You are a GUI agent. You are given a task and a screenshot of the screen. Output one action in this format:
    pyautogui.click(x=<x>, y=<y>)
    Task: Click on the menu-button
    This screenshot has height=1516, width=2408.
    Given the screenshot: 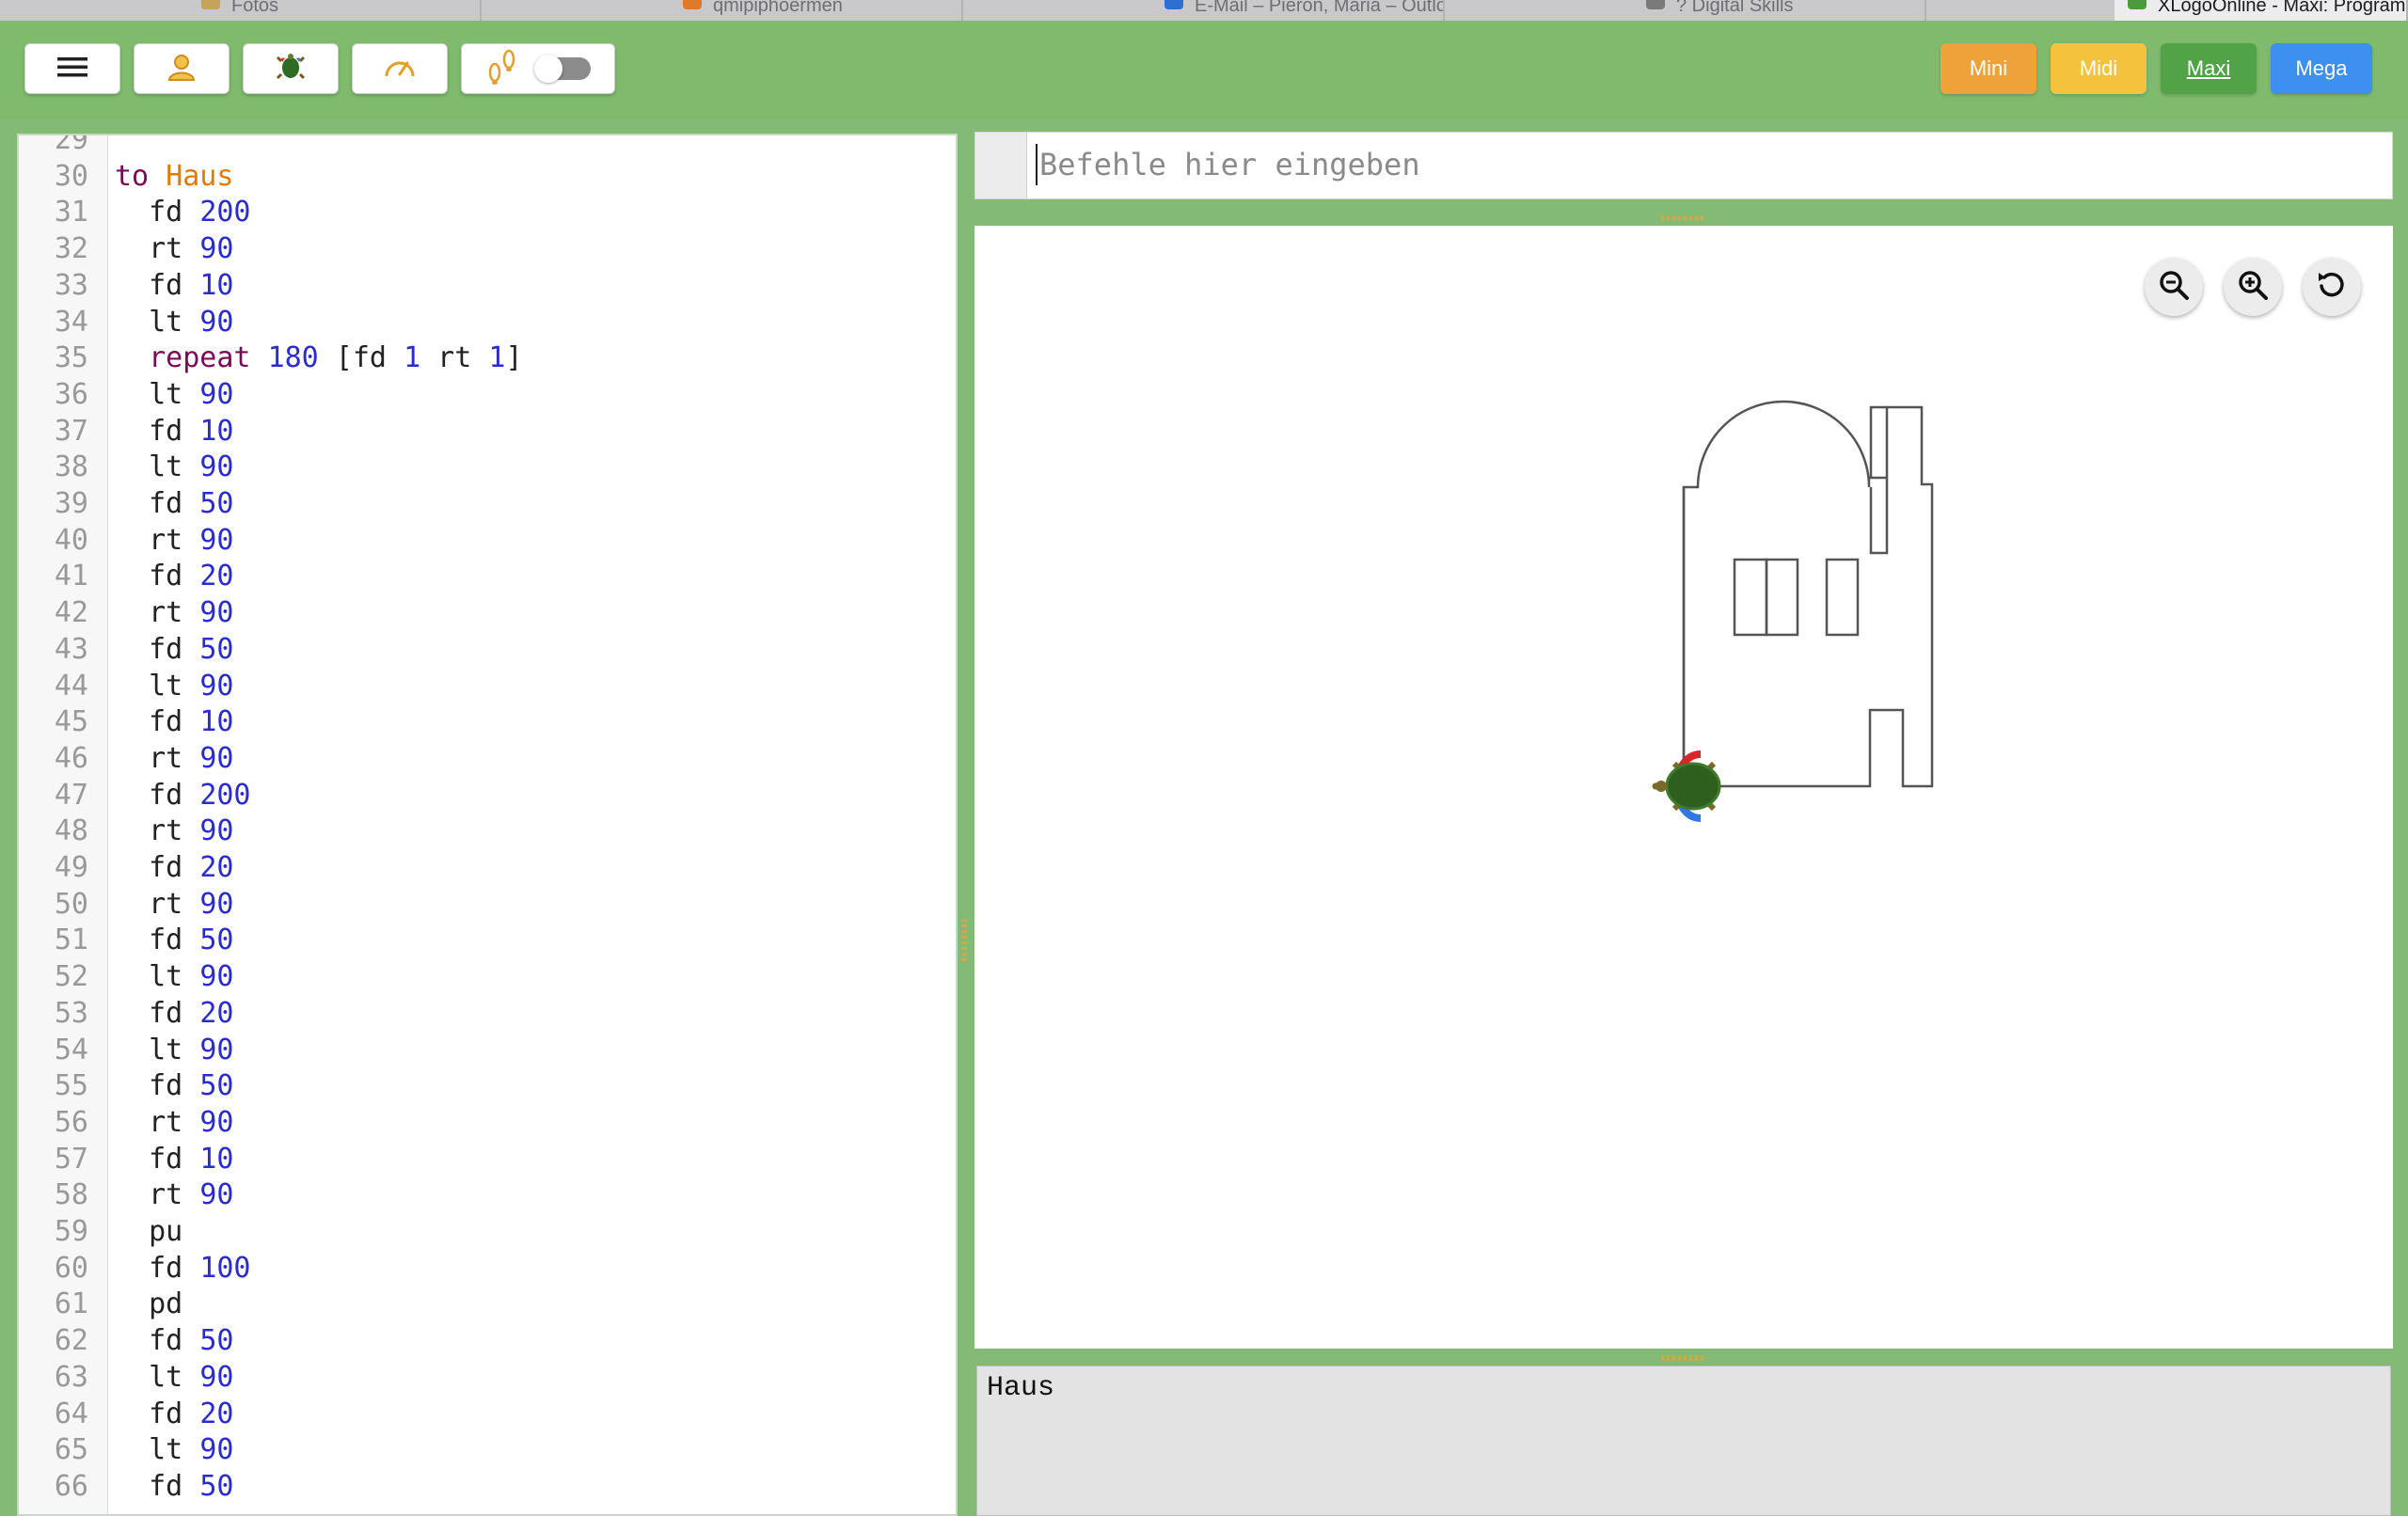 What is the action you would take?
    pyautogui.click(x=72, y=68)
    